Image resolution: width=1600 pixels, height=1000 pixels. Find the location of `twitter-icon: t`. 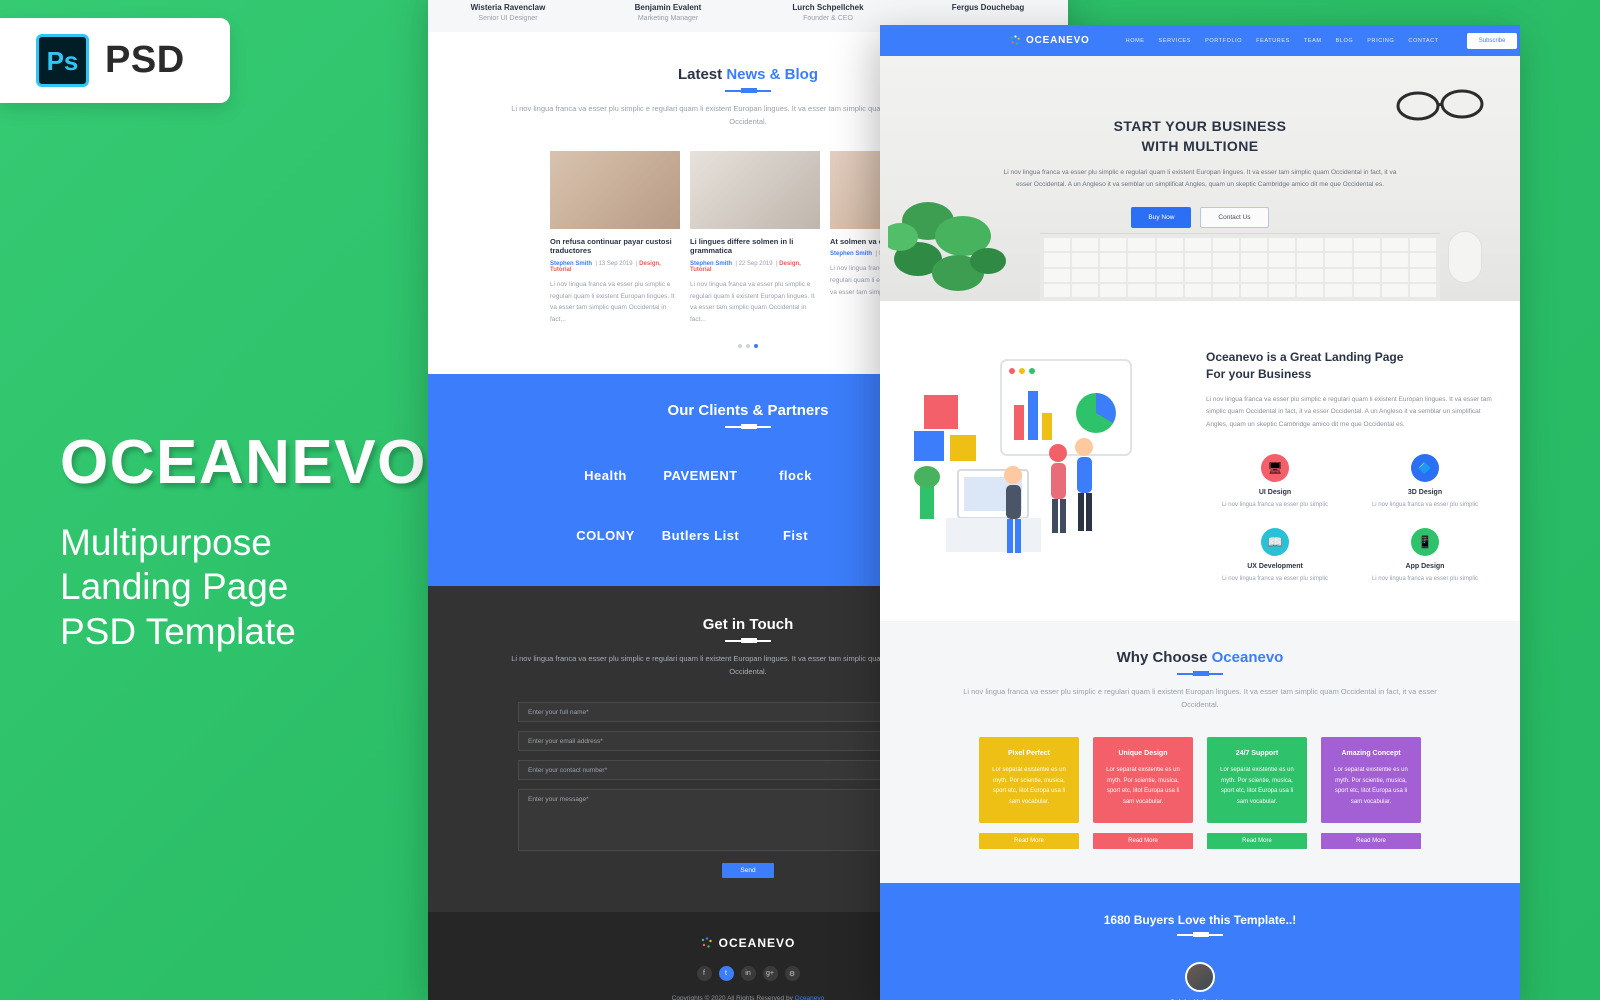

twitter-icon: t is located at coordinates (726, 974).